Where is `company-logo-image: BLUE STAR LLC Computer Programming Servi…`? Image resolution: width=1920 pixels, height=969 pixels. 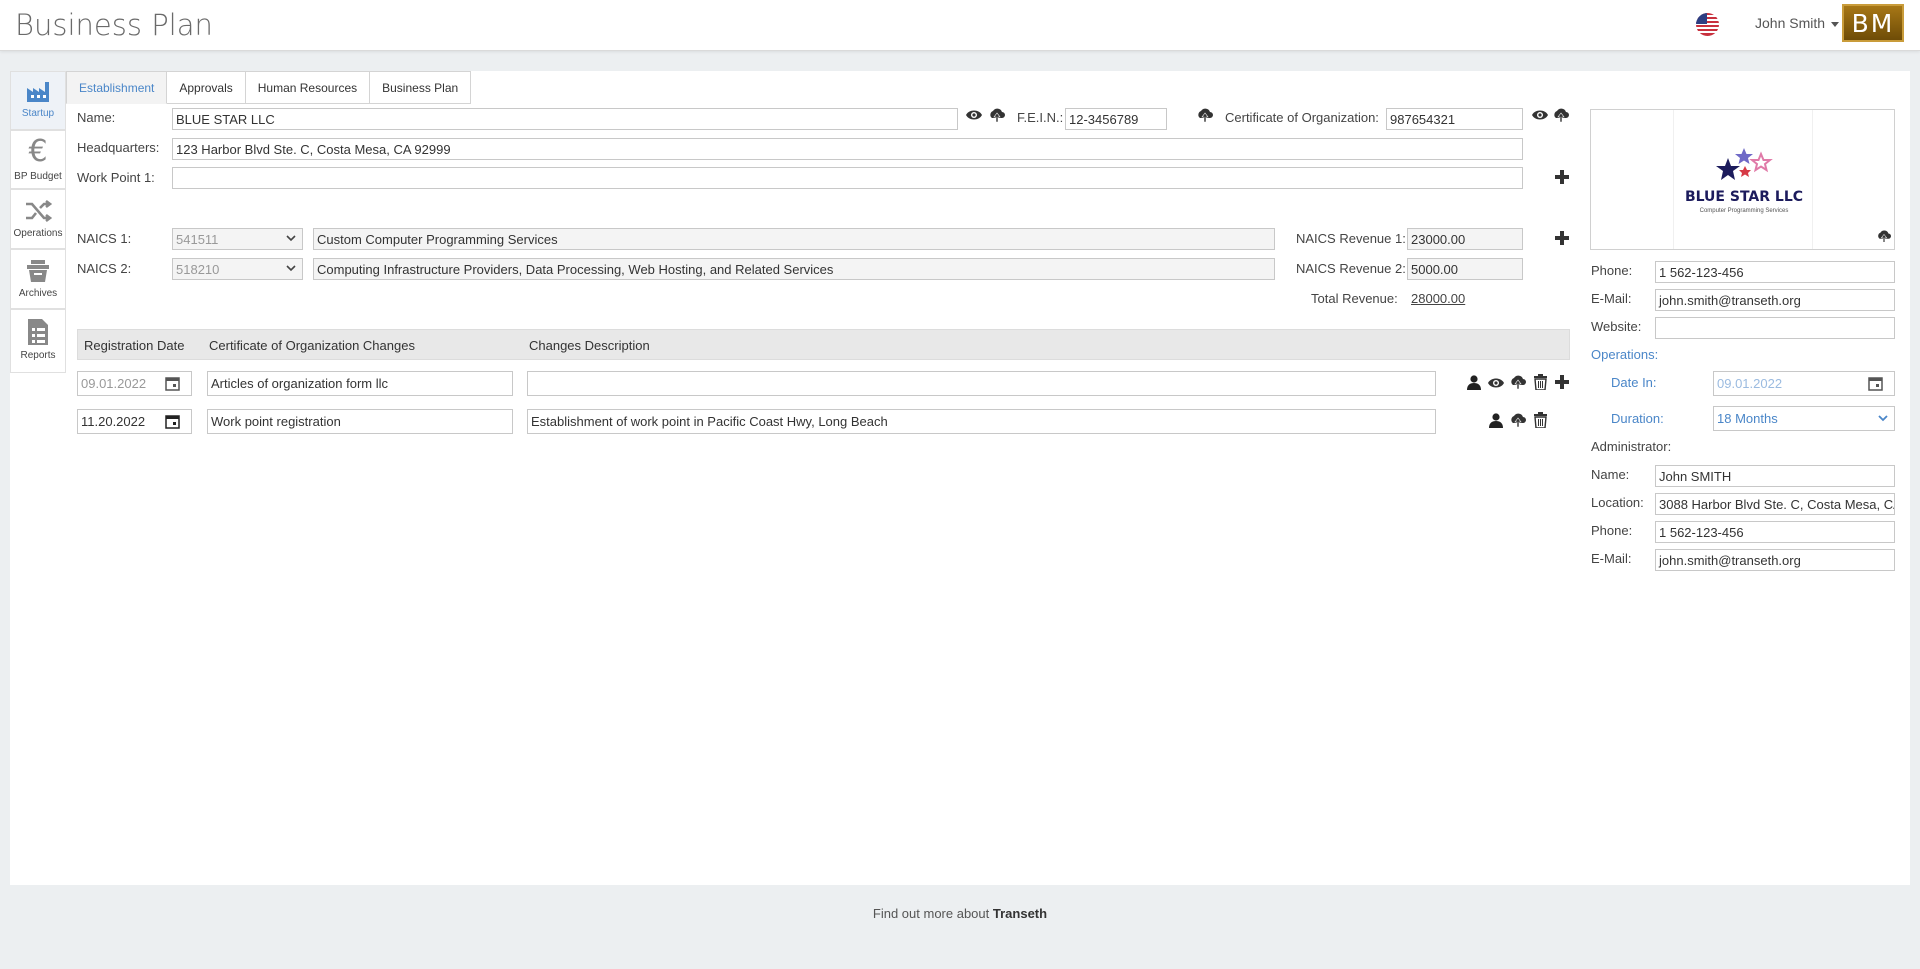
company-logo-image: BLUE STAR LLC Computer Programming Servi… is located at coordinates (1743, 179).